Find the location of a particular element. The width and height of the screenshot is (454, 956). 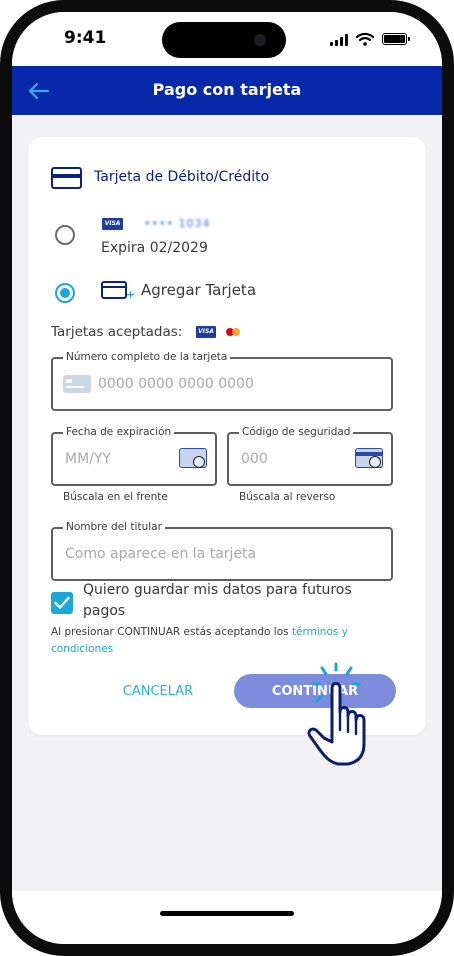

accepted-cards-label: Tarjetas aceptadas: is located at coordinates (117, 332).